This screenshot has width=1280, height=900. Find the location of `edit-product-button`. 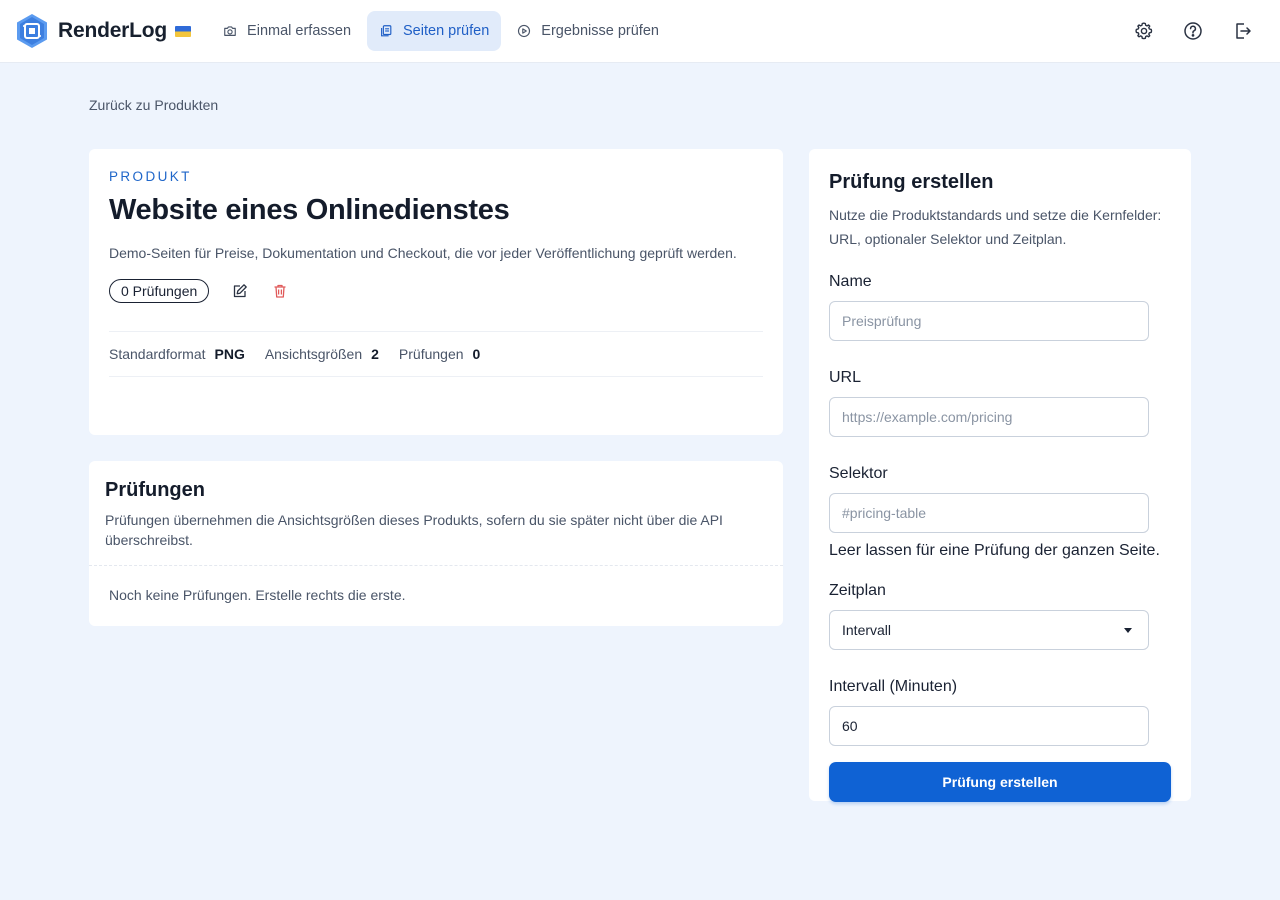

edit-product-button is located at coordinates (240, 291).